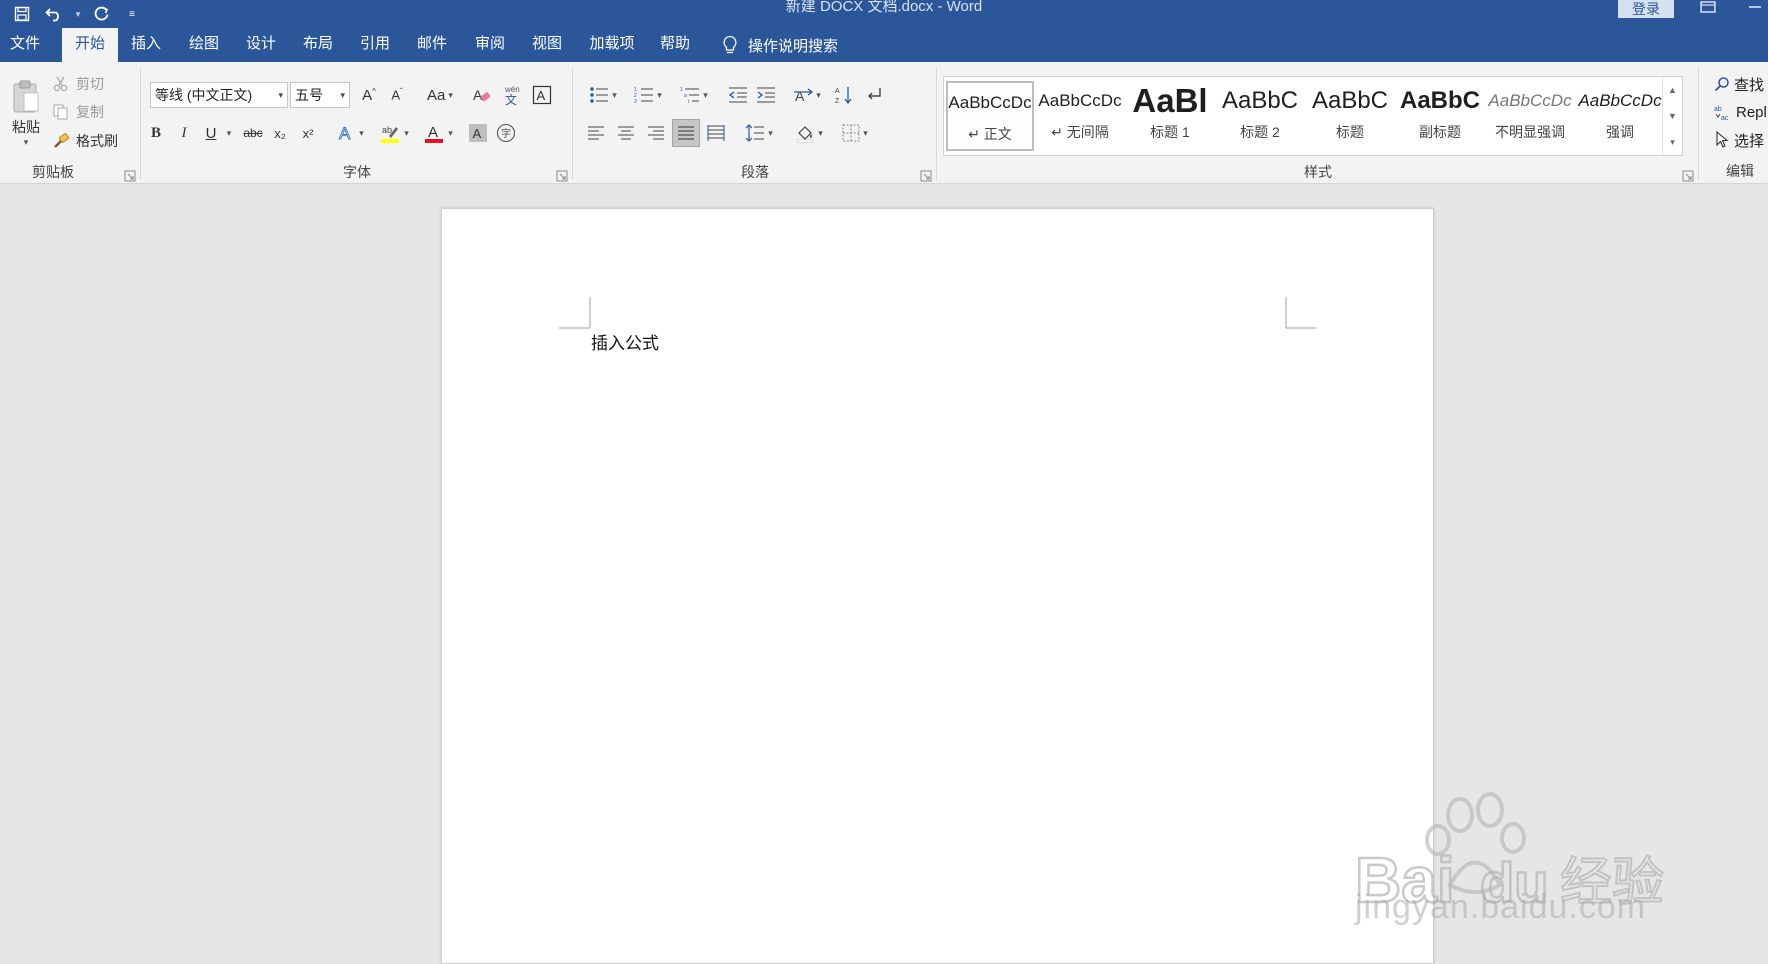  I want to click on find-button: 查找, so click(1739, 84).